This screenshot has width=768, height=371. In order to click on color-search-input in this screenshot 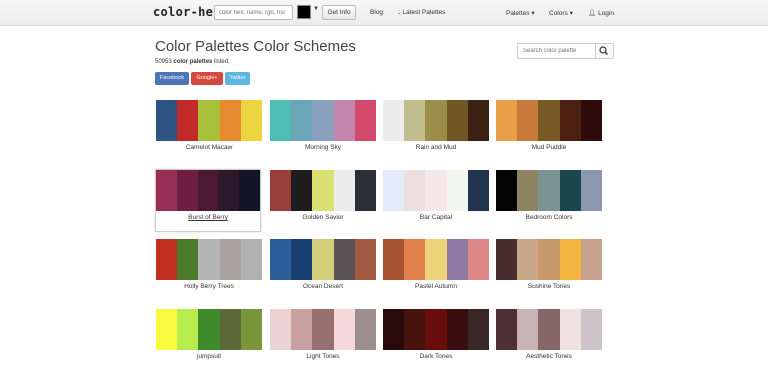, I will do `click(253, 12)`.